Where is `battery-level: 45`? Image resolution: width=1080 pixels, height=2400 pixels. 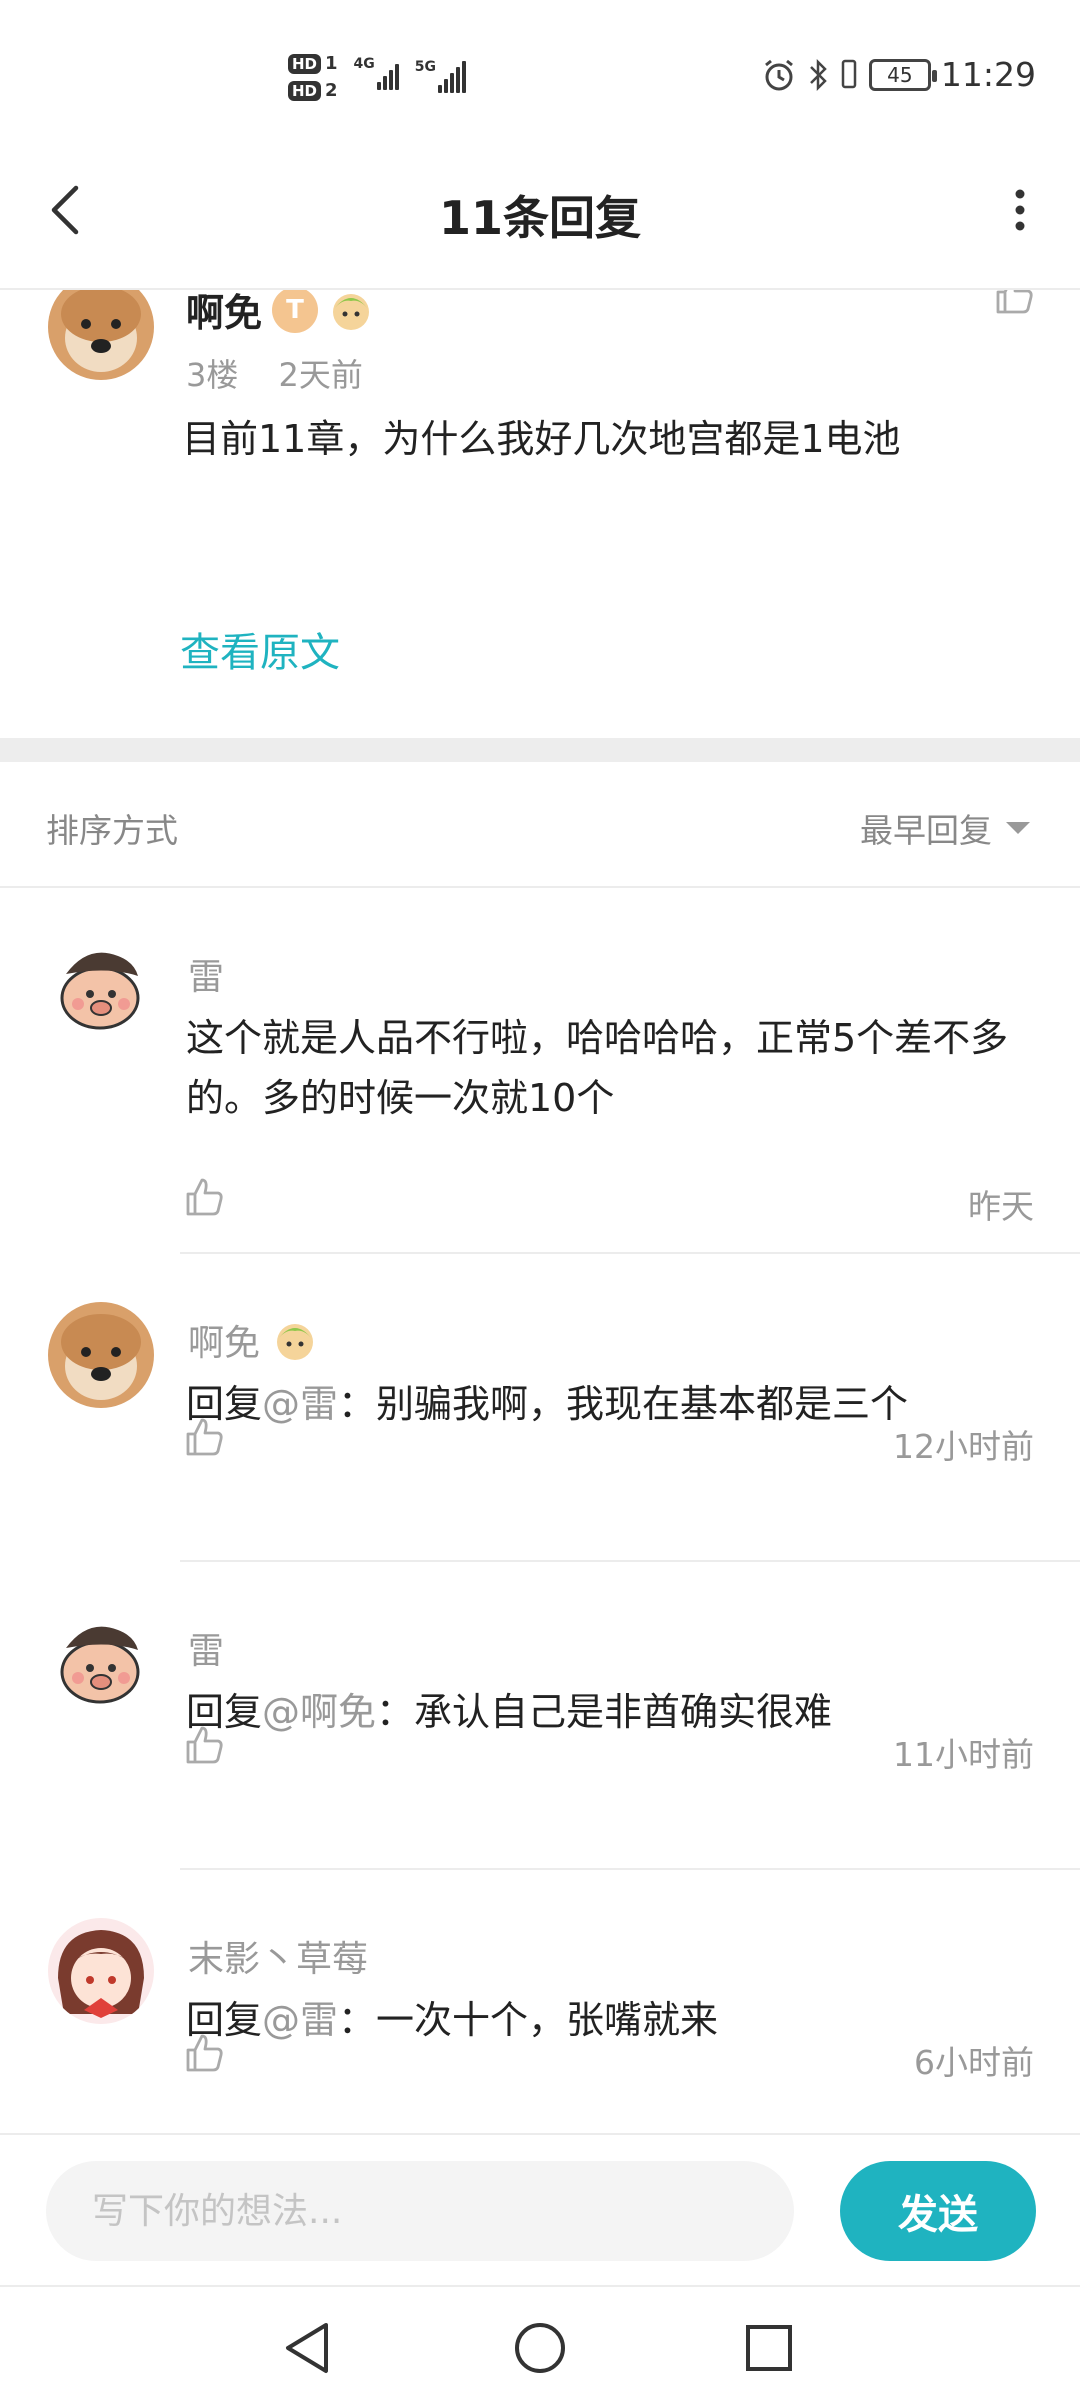
battery-level: 45 is located at coordinates (900, 74).